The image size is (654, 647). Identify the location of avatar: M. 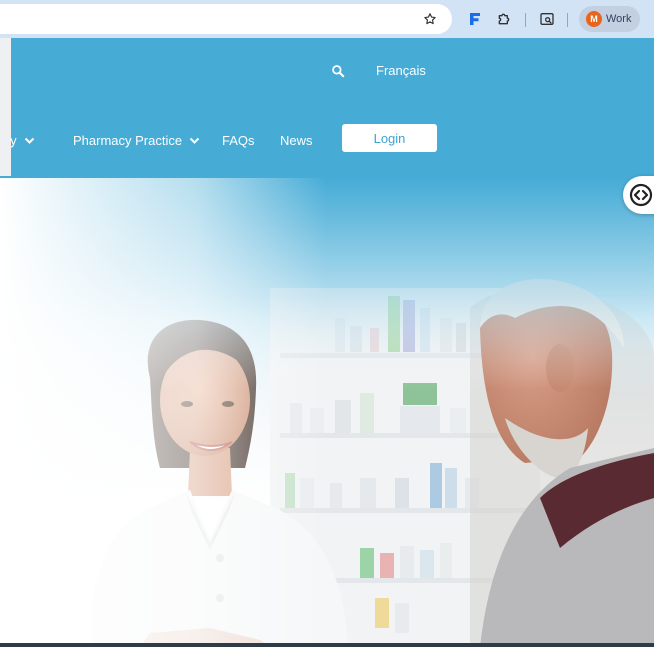
(594, 19).